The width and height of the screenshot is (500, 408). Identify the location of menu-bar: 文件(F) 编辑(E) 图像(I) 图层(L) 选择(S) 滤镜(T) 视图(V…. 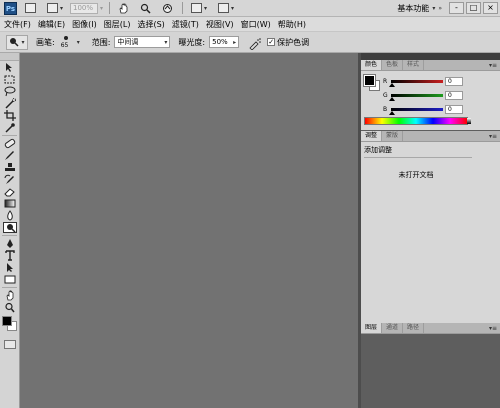
(250, 24).